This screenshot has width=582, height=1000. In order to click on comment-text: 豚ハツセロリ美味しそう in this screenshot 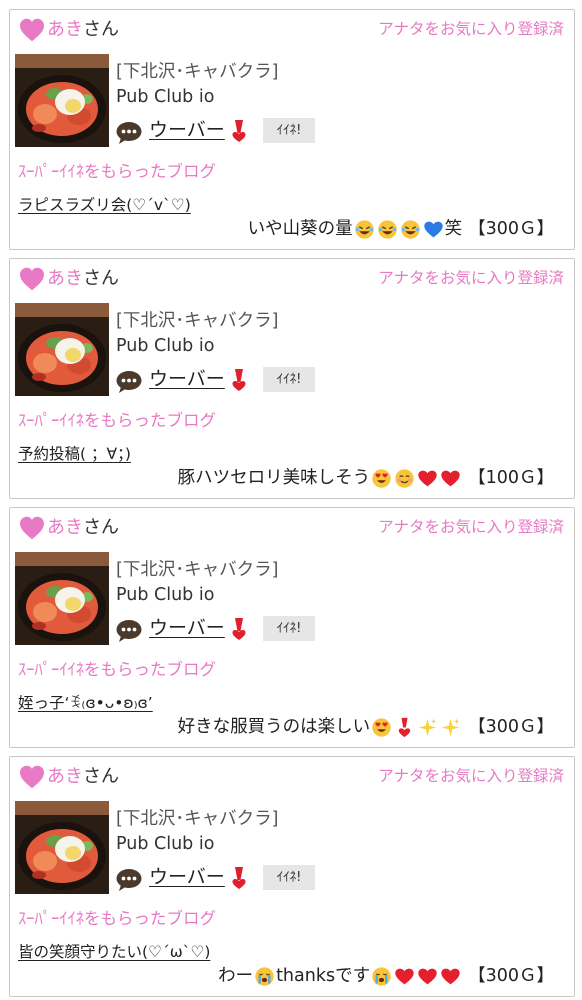, I will do `click(274, 478)`.